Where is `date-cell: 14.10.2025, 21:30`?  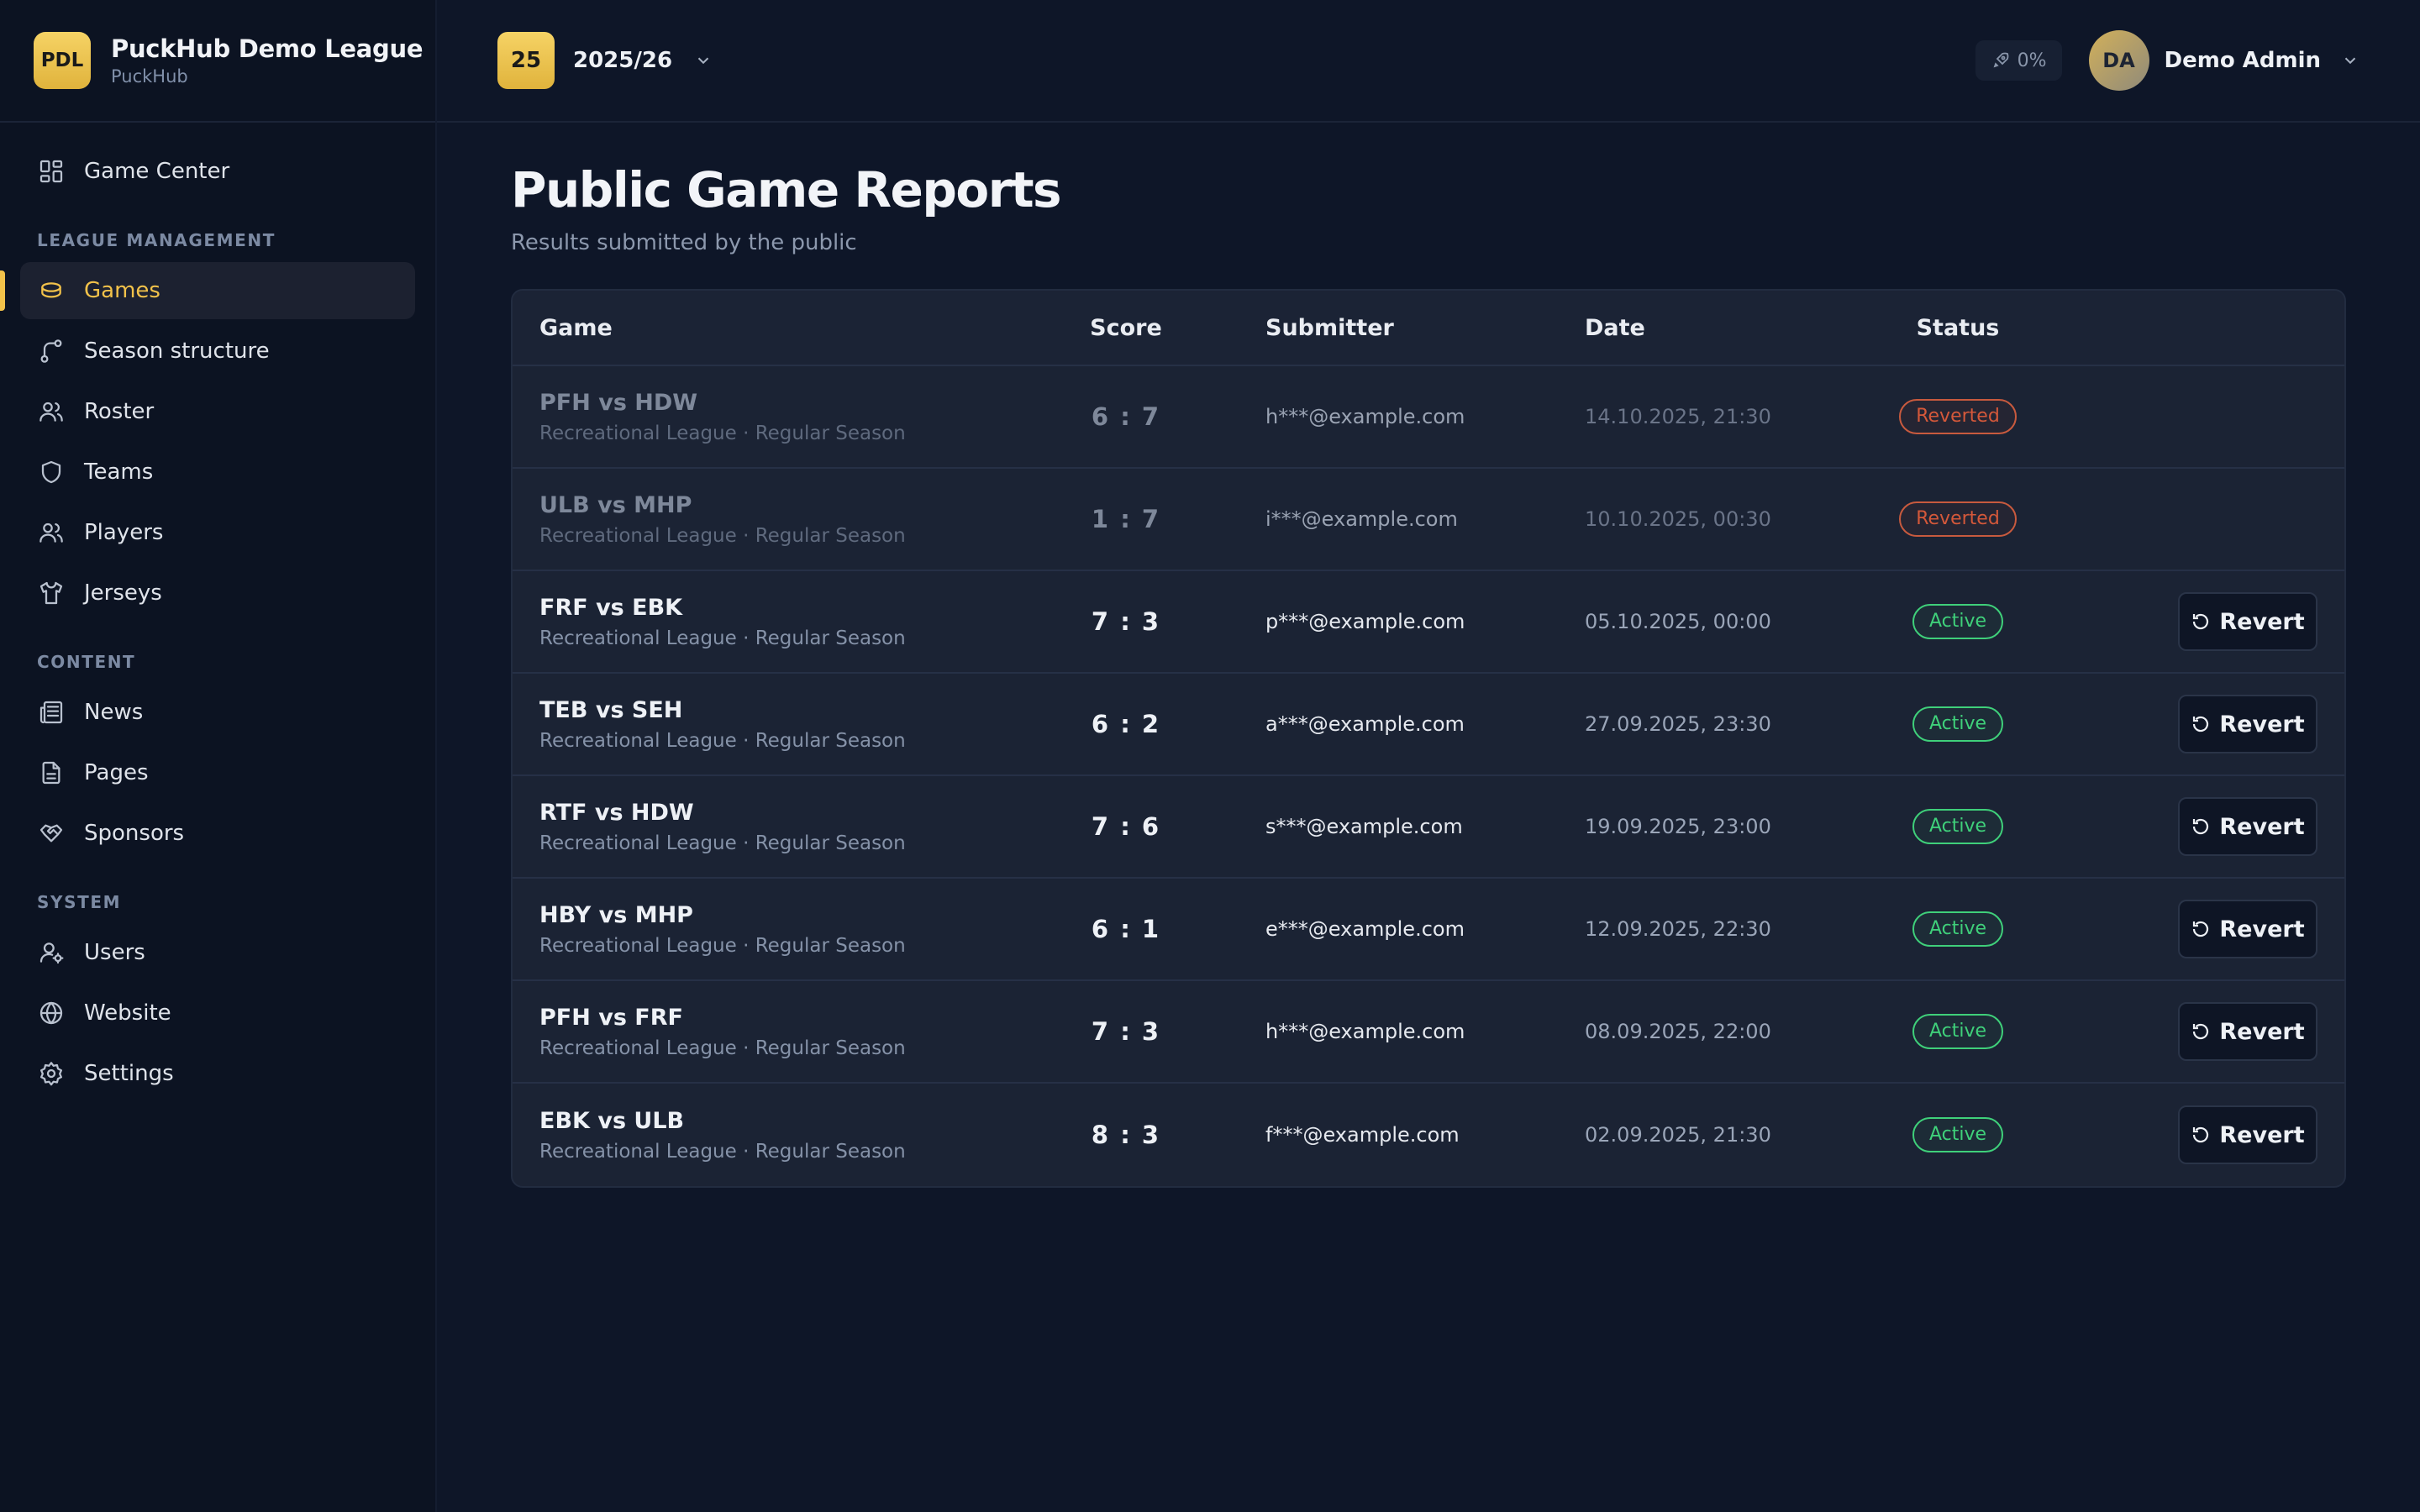 date-cell: 14.10.2025, 21:30 is located at coordinates (1697, 416).